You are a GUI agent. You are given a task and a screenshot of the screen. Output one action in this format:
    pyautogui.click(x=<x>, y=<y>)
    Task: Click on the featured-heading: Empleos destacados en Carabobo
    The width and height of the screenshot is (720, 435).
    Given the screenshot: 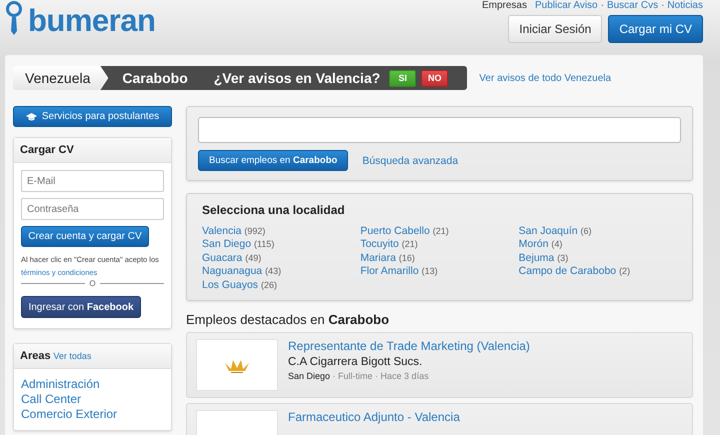 What is the action you would take?
    pyautogui.click(x=288, y=320)
    